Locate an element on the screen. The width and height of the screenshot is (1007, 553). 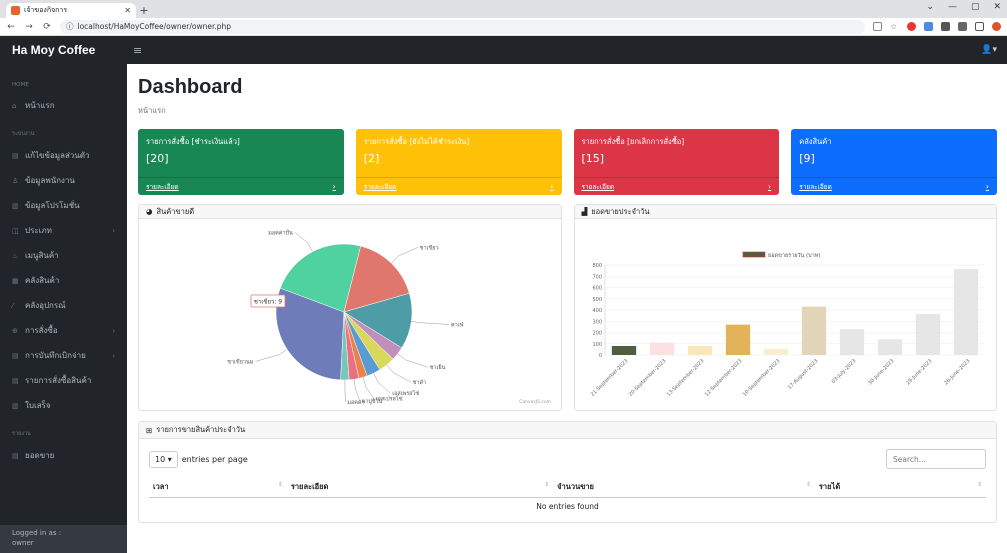
tag-icon: ▥ is located at coordinates (15, 205).